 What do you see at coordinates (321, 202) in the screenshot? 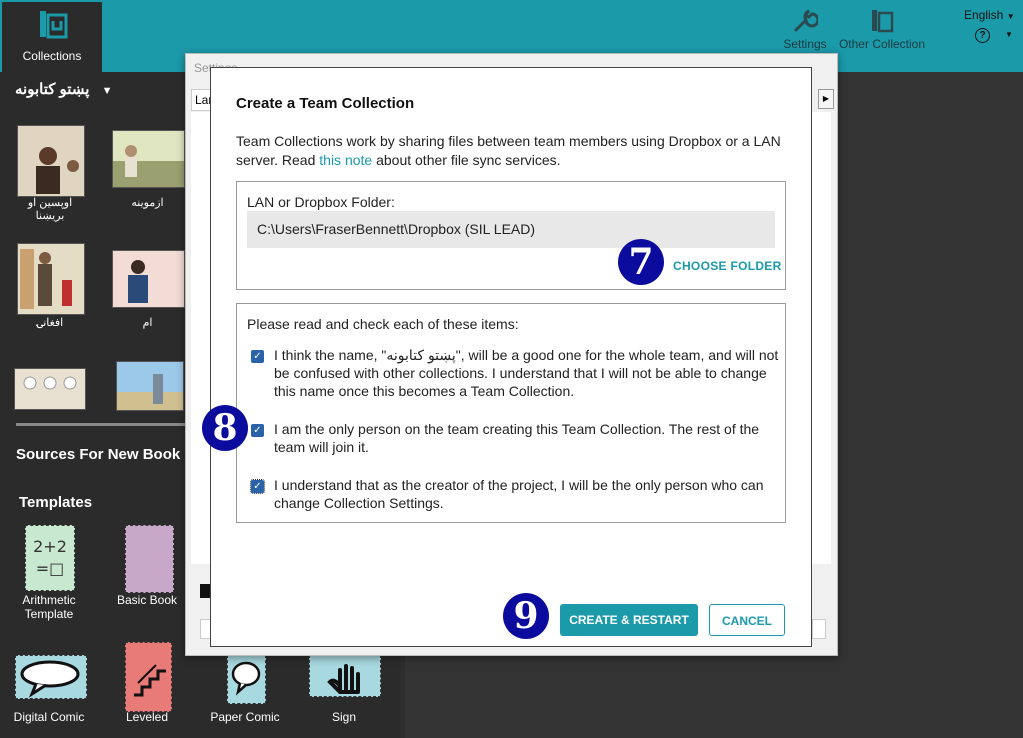
I see `folder-label: LAN or Dropbox Folder:` at bounding box center [321, 202].